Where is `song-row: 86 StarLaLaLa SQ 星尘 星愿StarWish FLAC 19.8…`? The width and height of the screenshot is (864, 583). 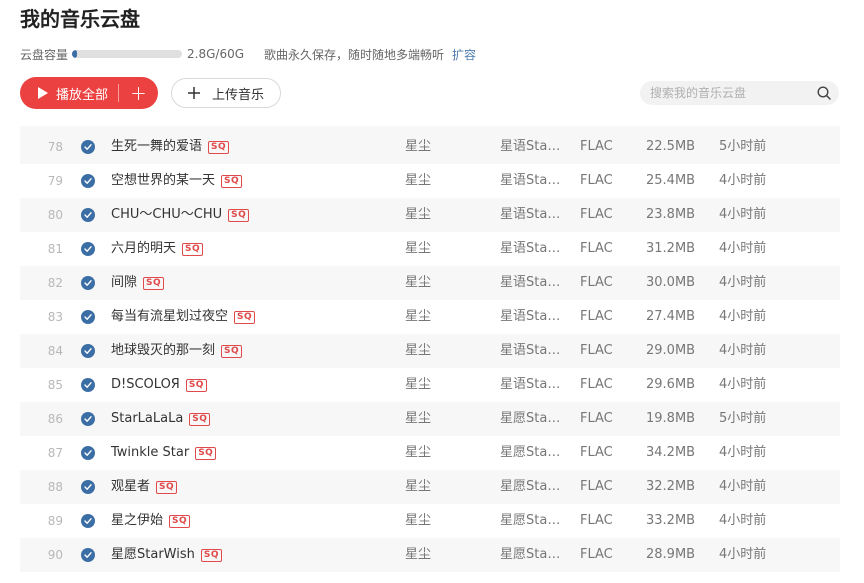 song-row: 86 StarLaLaLa SQ 星尘 星愿StarWish FLAC 19.8… is located at coordinates (430, 419).